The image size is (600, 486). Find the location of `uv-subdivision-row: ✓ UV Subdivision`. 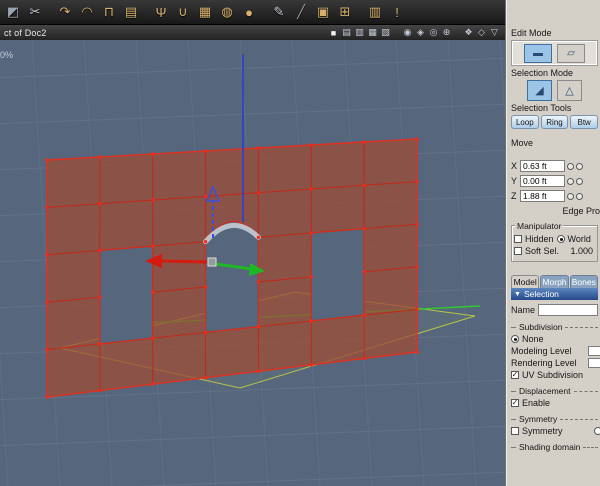

uv-subdivision-row: ✓ UV Subdivision is located at coordinates (554, 375).